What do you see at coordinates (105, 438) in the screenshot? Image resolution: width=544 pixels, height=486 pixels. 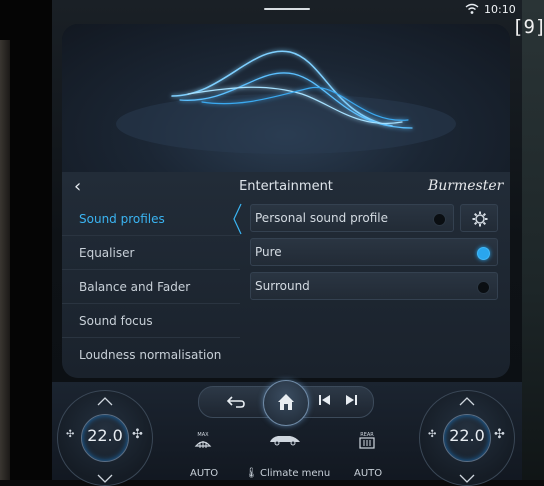 I see `left-temperature-control: ✣ 22.0 ✣` at bounding box center [105, 438].